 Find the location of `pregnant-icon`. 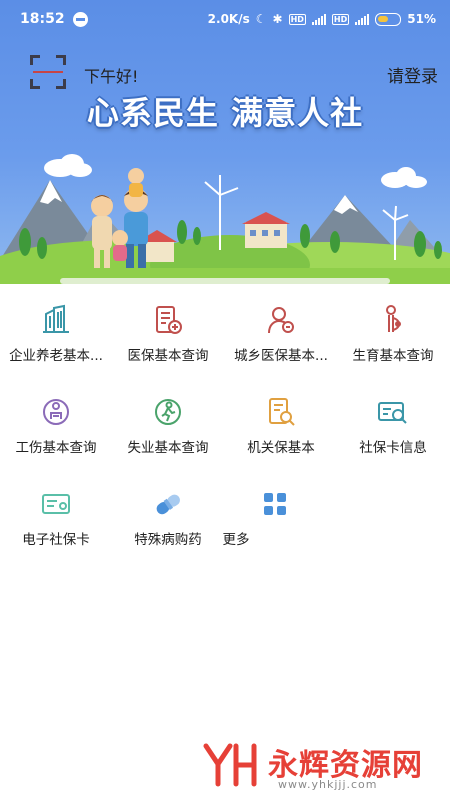

pregnant-icon is located at coordinates (393, 318).